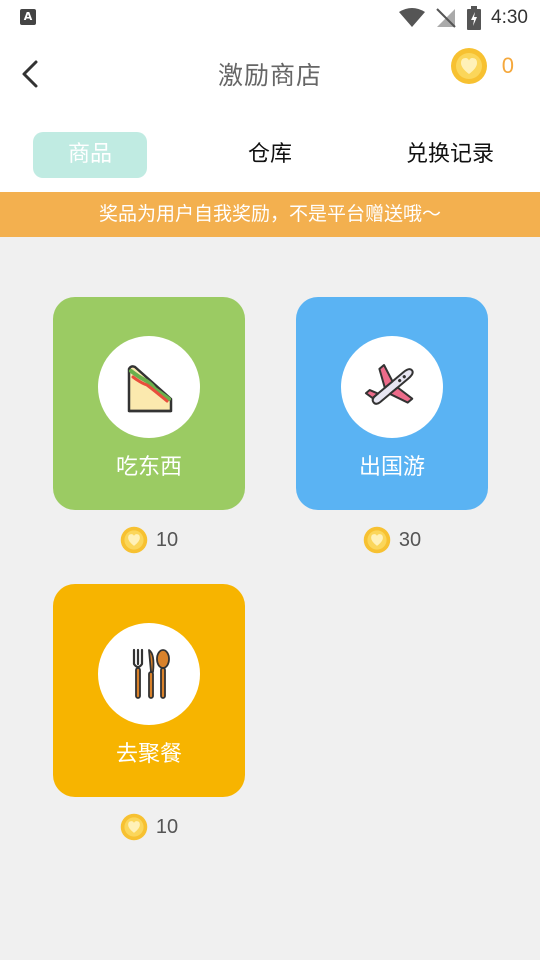  I want to click on utensils-icon, so click(151, 673).